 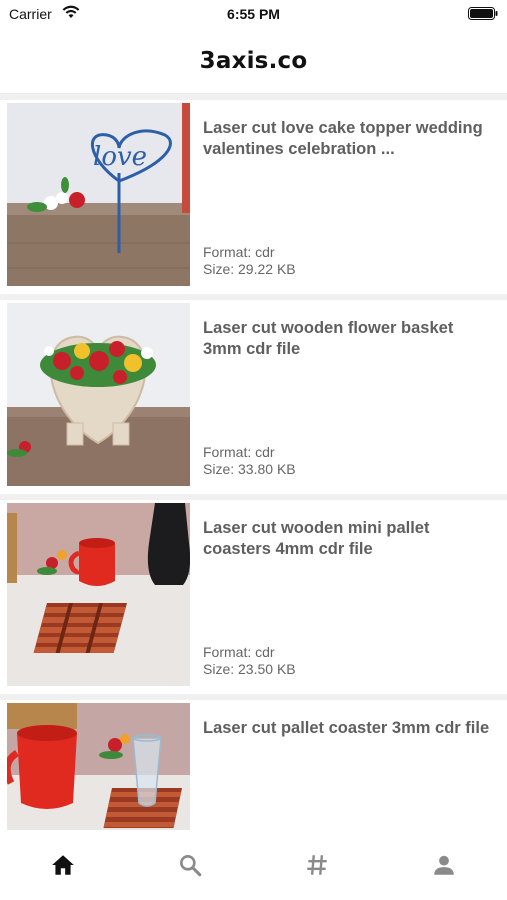 I want to click on tab-tags, so click(x=317, y=865).